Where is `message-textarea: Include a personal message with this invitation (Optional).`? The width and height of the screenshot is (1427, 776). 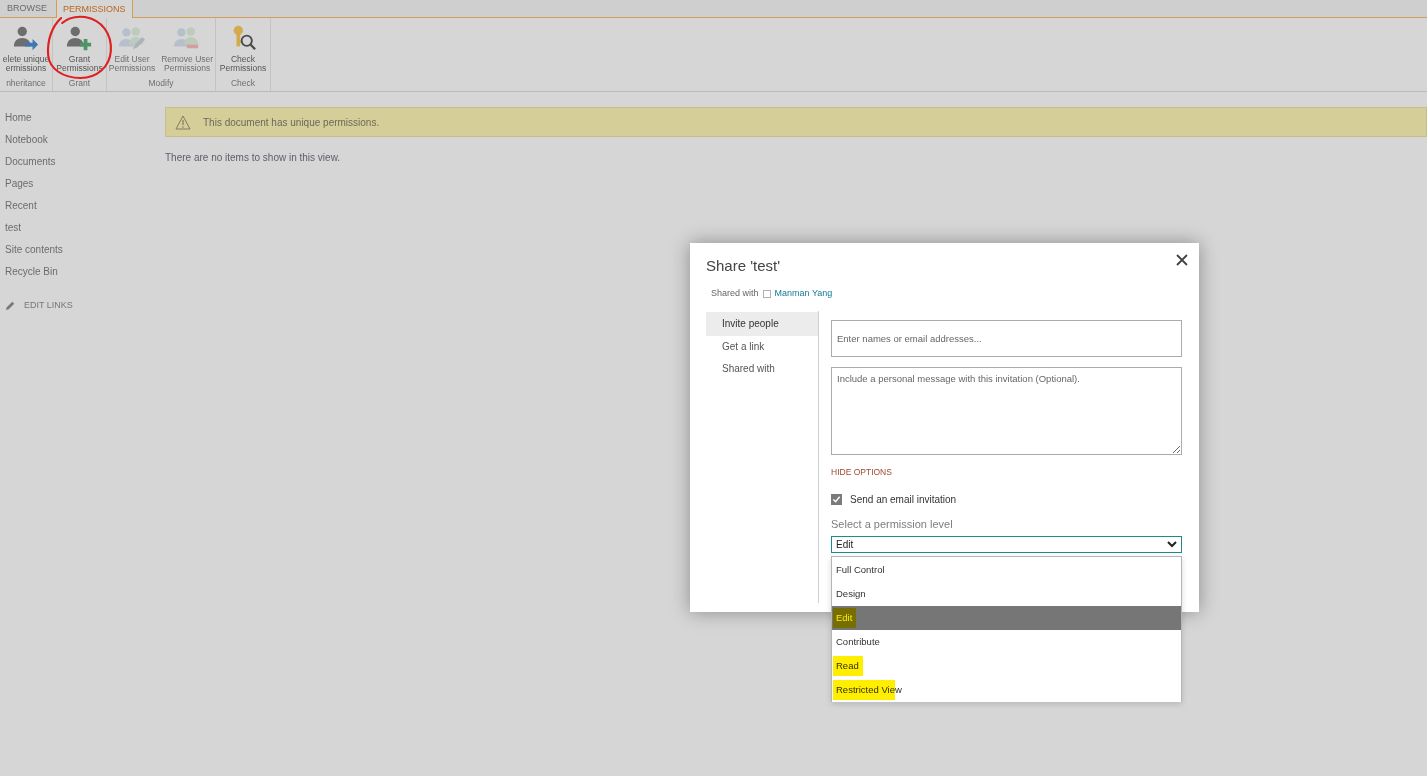
message-textarea: Include a personal message with this invitation (Optional). is located at coordinates (1006, 411).